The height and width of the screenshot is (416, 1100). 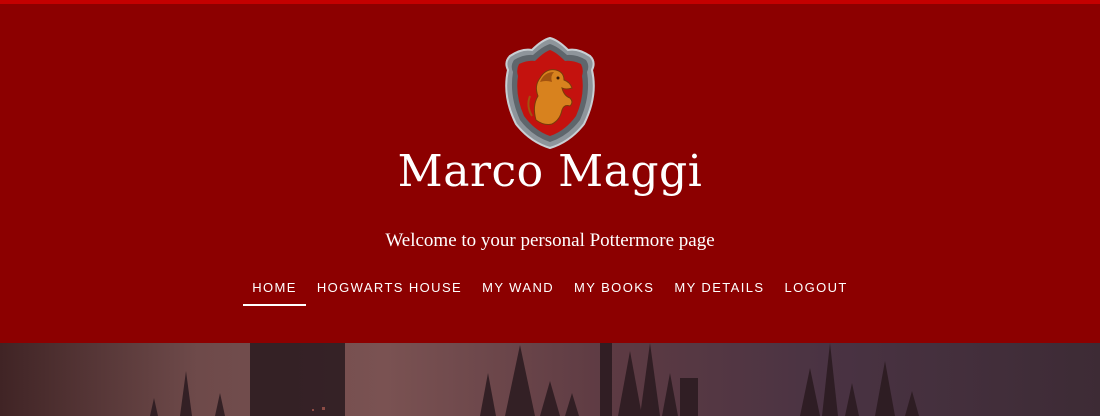 I want to click on nav-logout: LOGOUT, so click(x=815, y=291).